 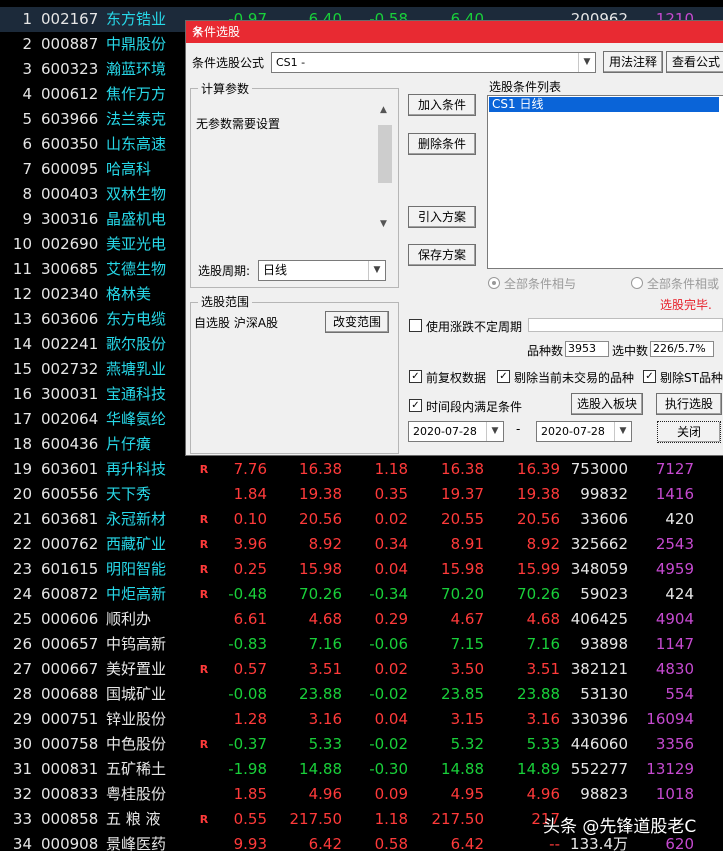 I want to click on stock-code: 600436, so click(x=70, y=444).